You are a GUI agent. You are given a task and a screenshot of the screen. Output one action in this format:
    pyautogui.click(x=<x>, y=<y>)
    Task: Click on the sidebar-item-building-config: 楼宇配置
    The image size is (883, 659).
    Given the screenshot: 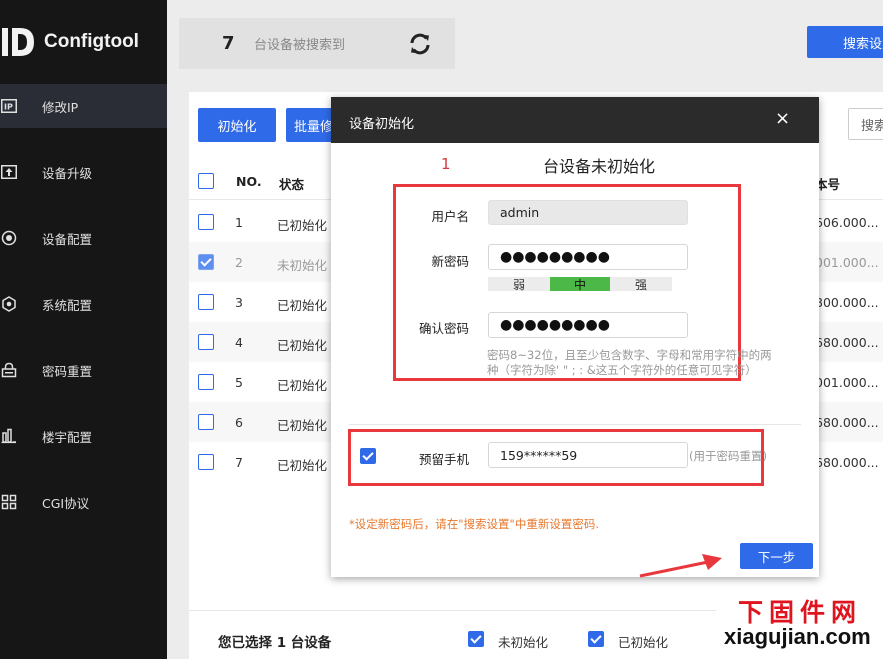 What is the action you would take?
    pyautogui.click(x=83, y=436)
    